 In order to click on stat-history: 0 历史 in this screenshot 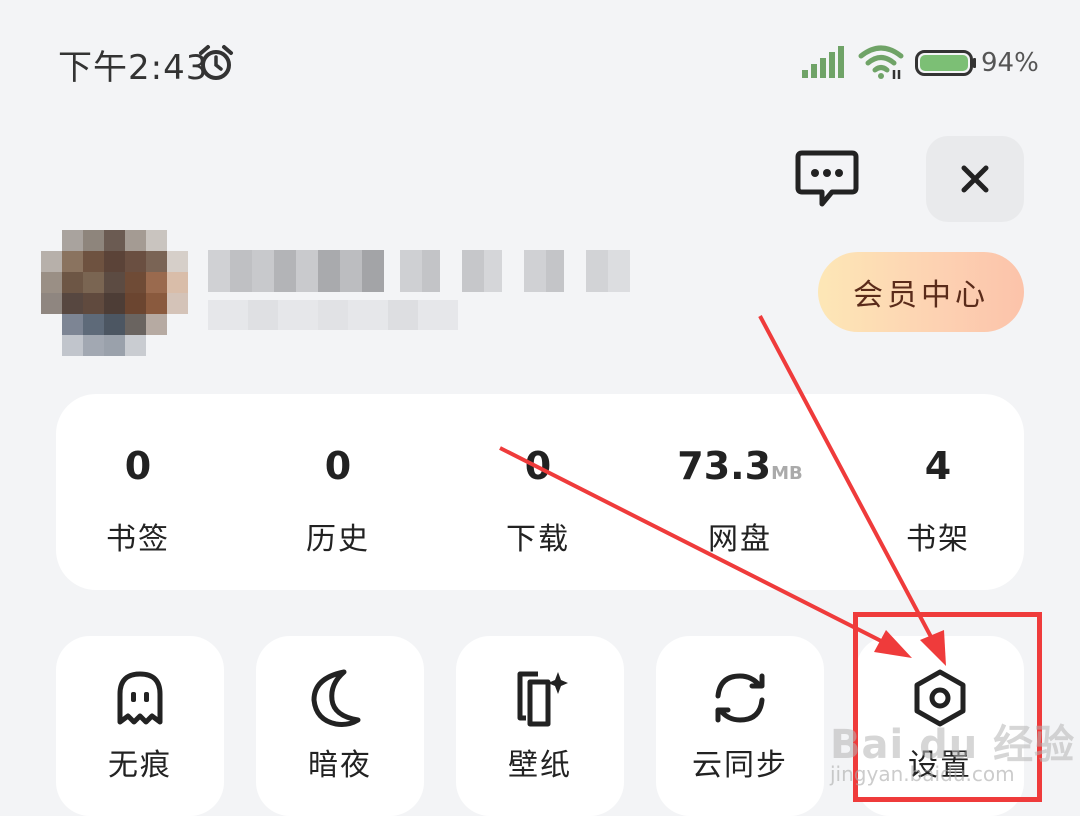, I will do `click(338, 496)`.